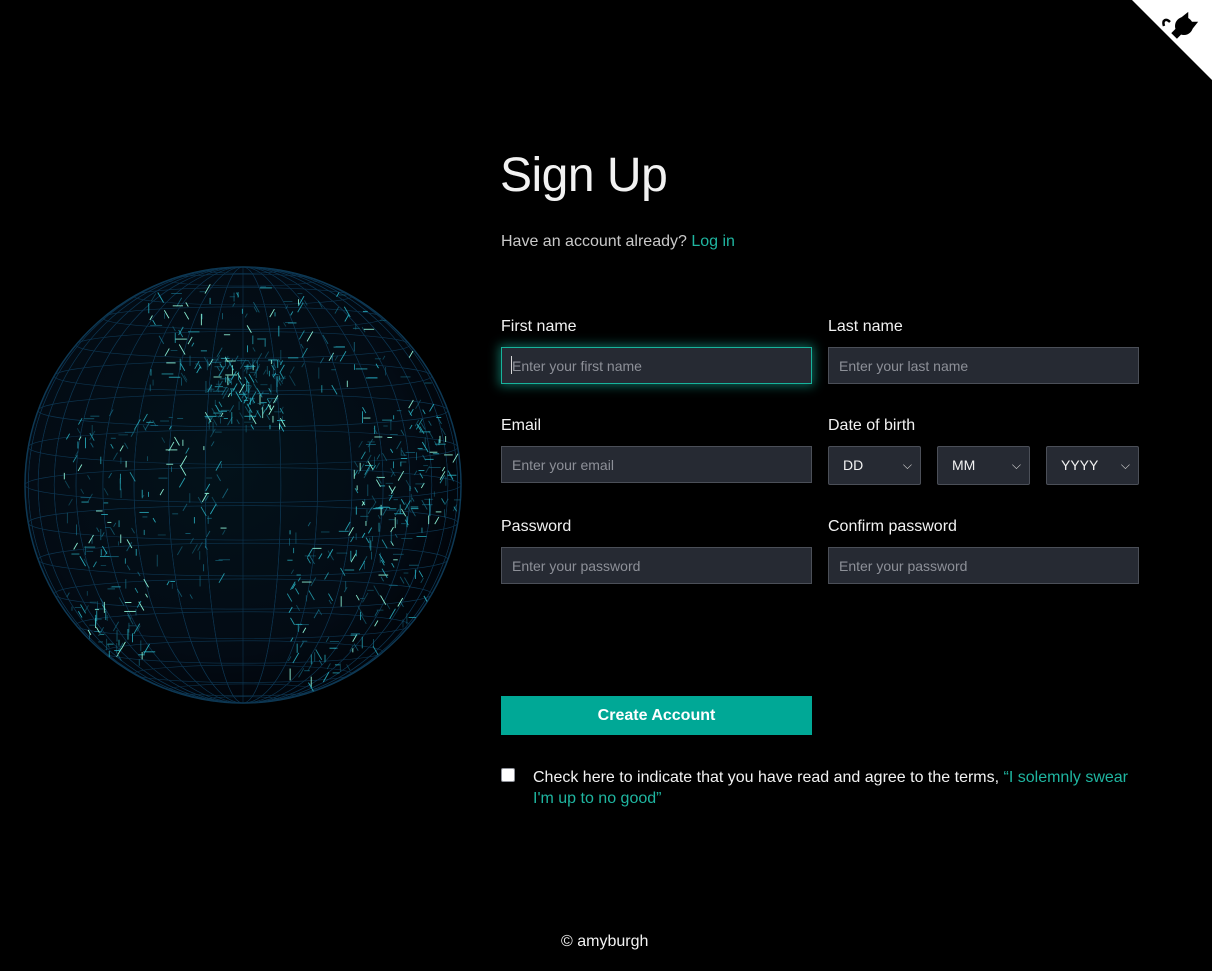 This screenshot has width=1212, height=971. Describe the element at coordinates (853, 465) in the screenshot. I see `dob-day-value: DD` at that location.